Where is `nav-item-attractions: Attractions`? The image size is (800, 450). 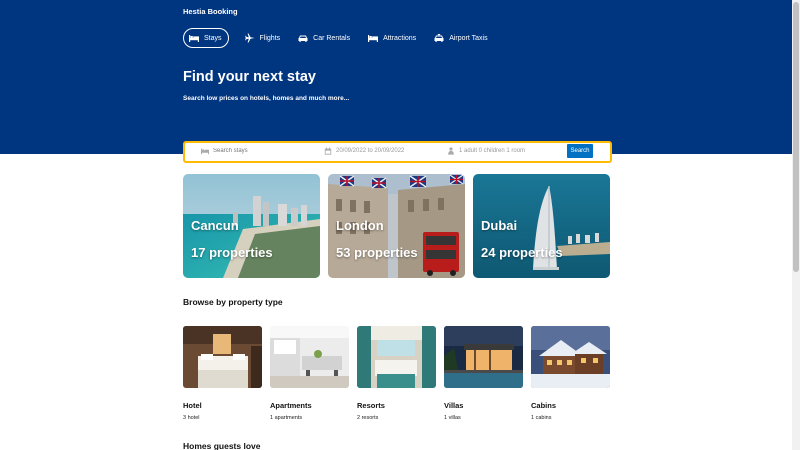 nav-item-attractions: Attractions is located at coordinates (392, 38).